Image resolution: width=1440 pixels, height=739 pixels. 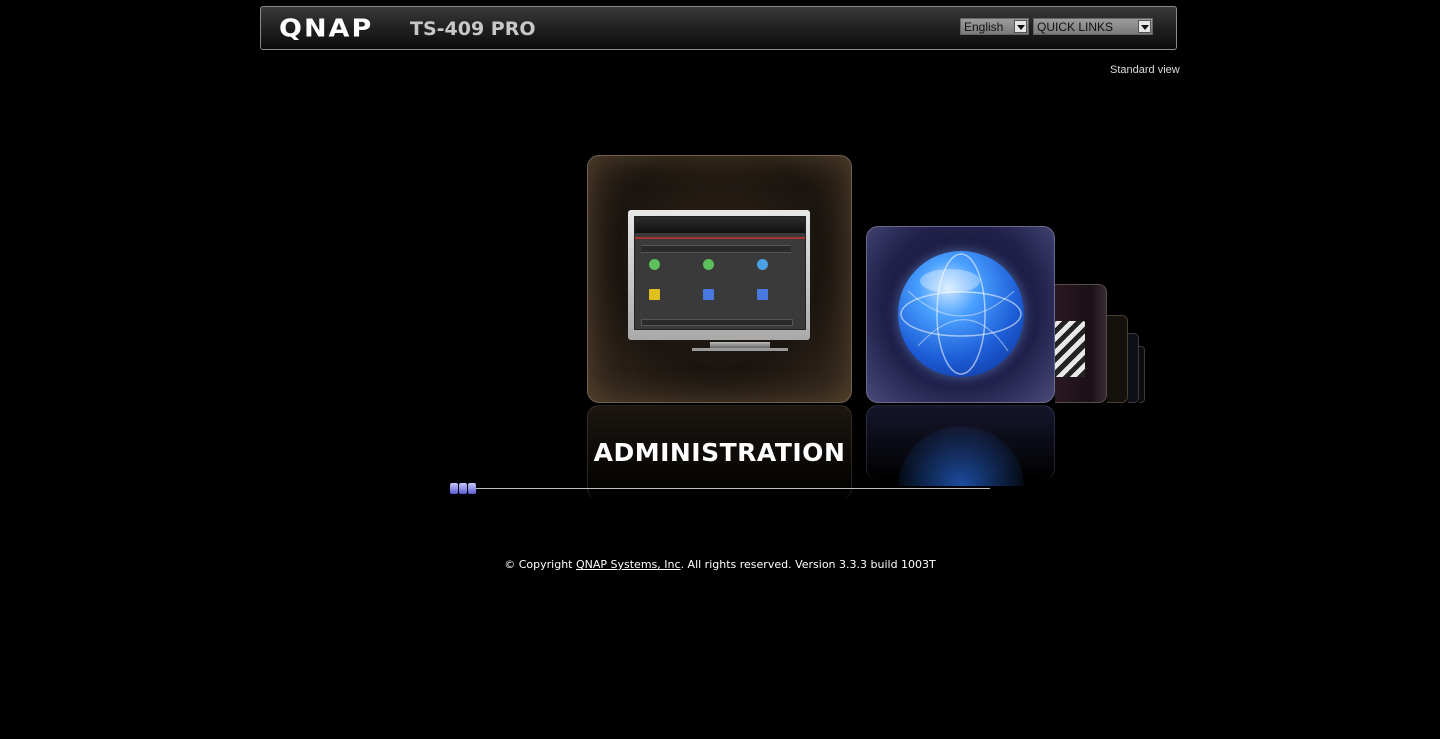 I want to click on clapperboard-icon, so click(x=1070, y=349).